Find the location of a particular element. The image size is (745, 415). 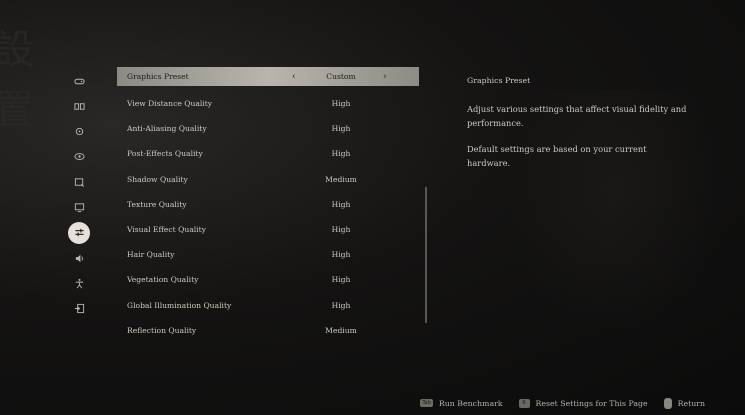

graphics-sliders-icon is located at coordinates (79, 232).